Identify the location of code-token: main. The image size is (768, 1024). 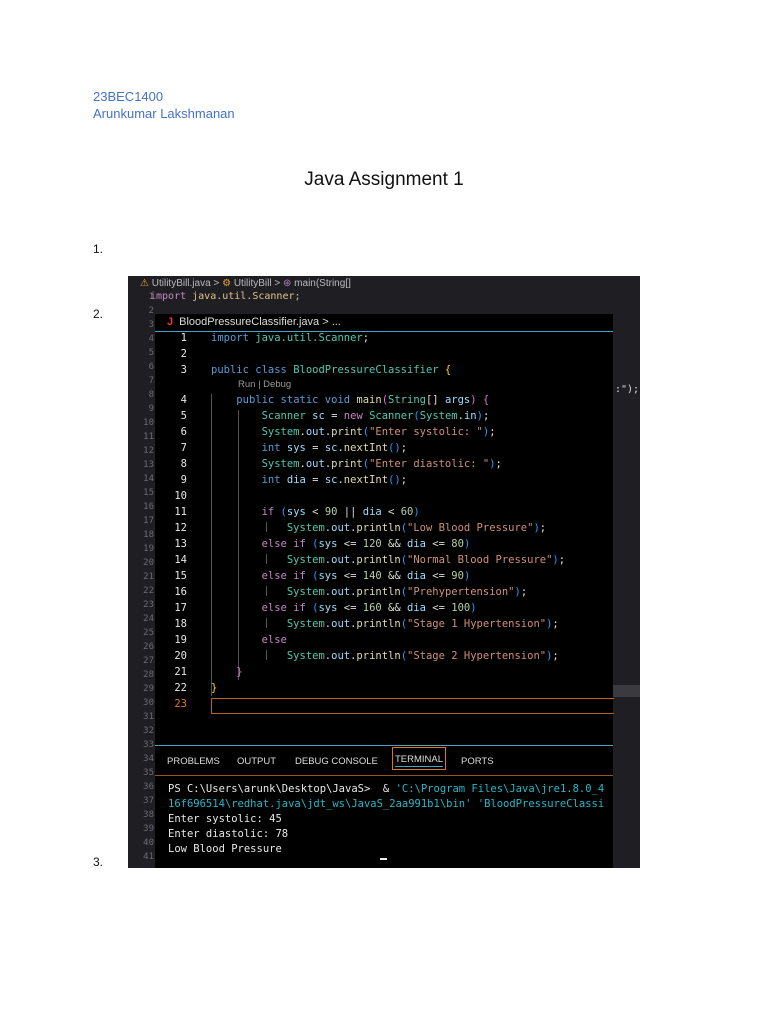
(369, 400).